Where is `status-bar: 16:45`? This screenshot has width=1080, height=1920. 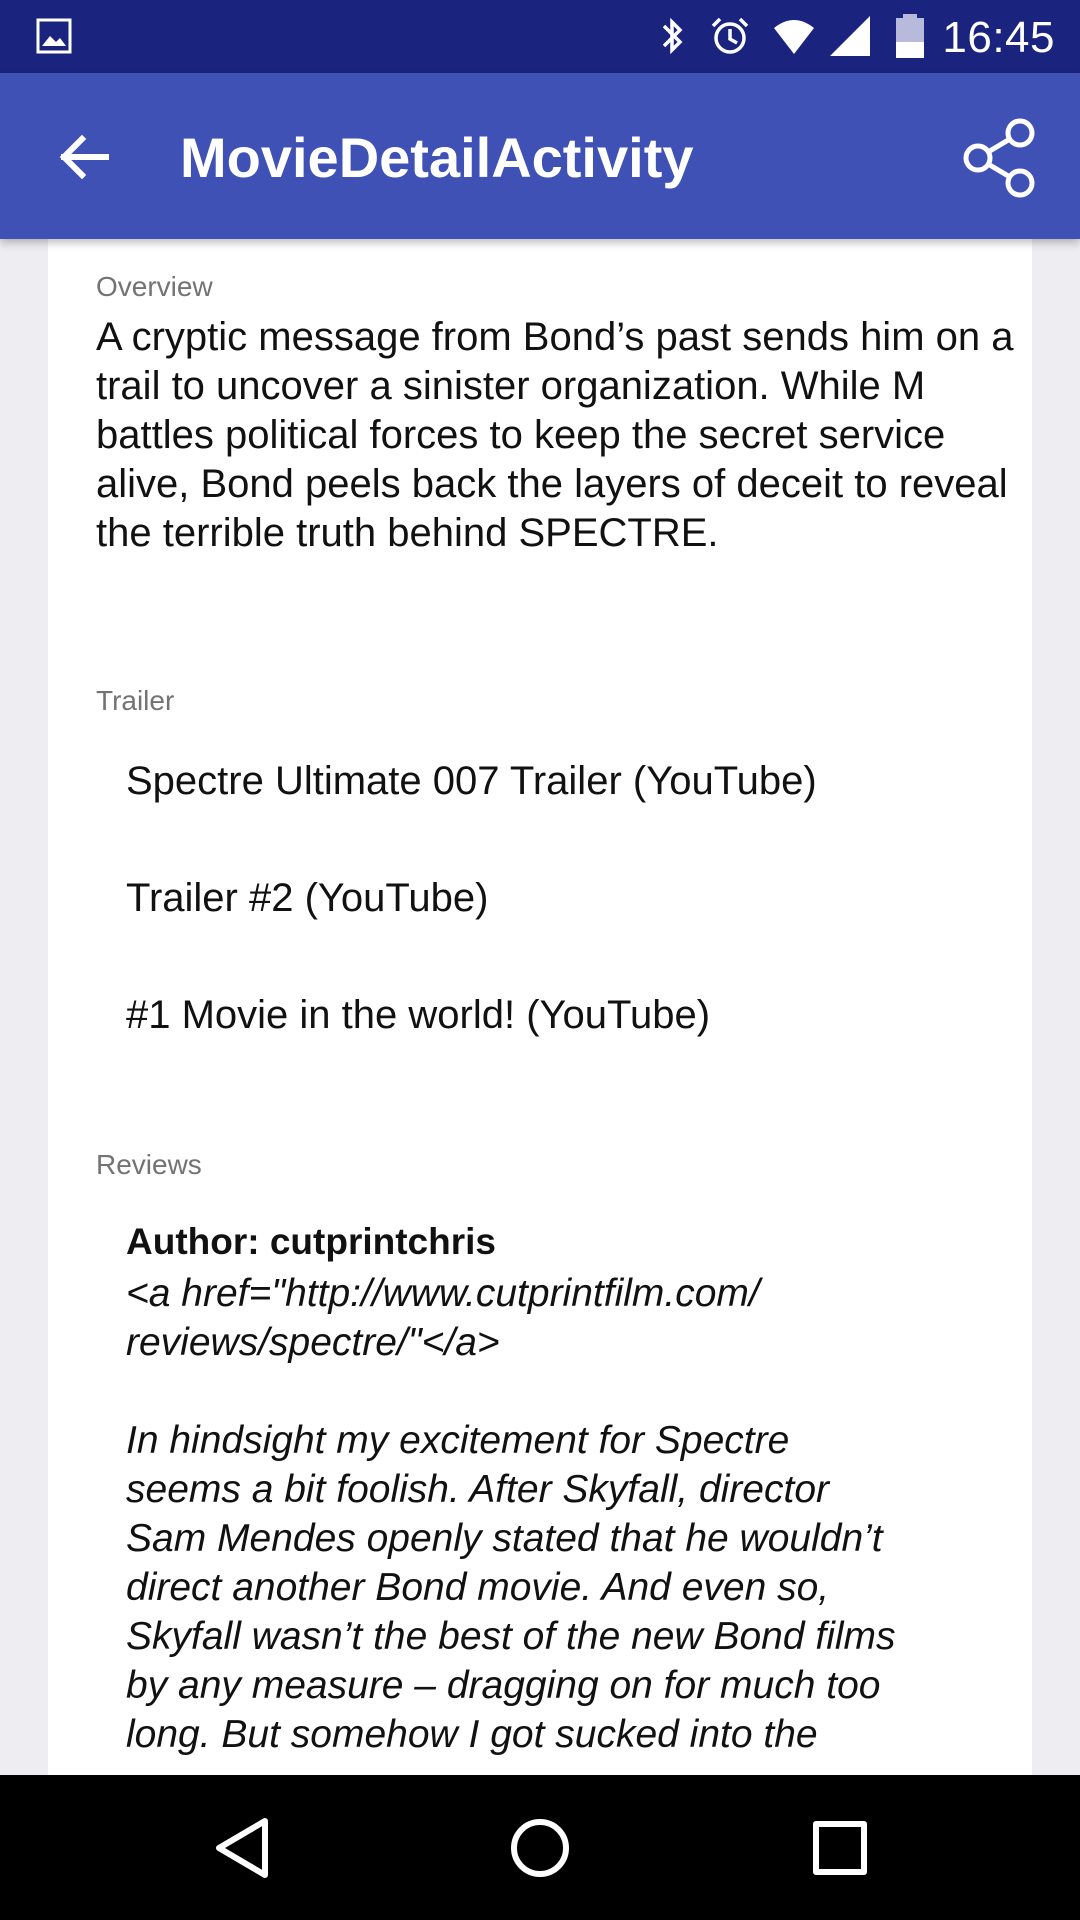
status-bar: 16:45 is located at coordinates (540, 36).